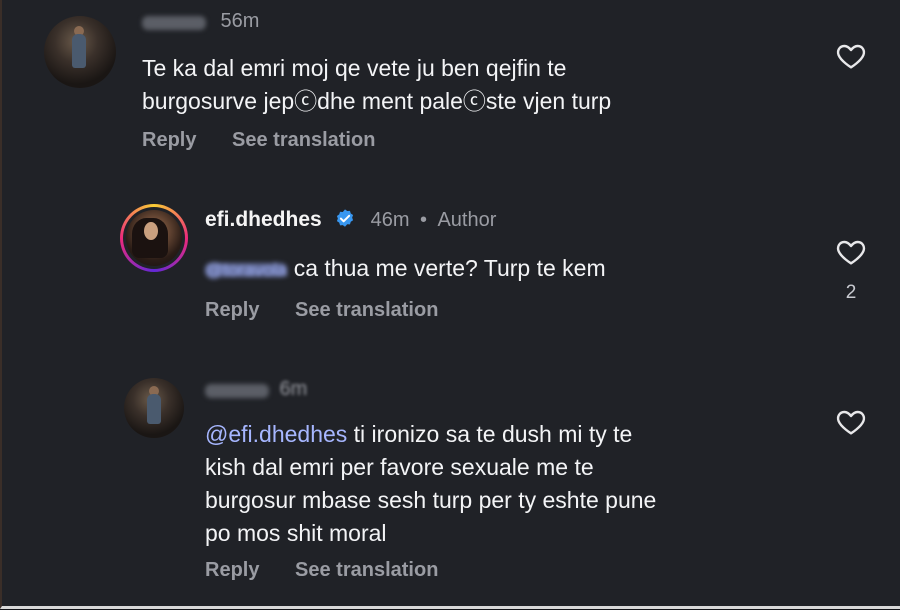 This screenshot has width=900, height=610. I want to click on comment-header: efi.dhedhes 46m • Author, so click(350, 220).